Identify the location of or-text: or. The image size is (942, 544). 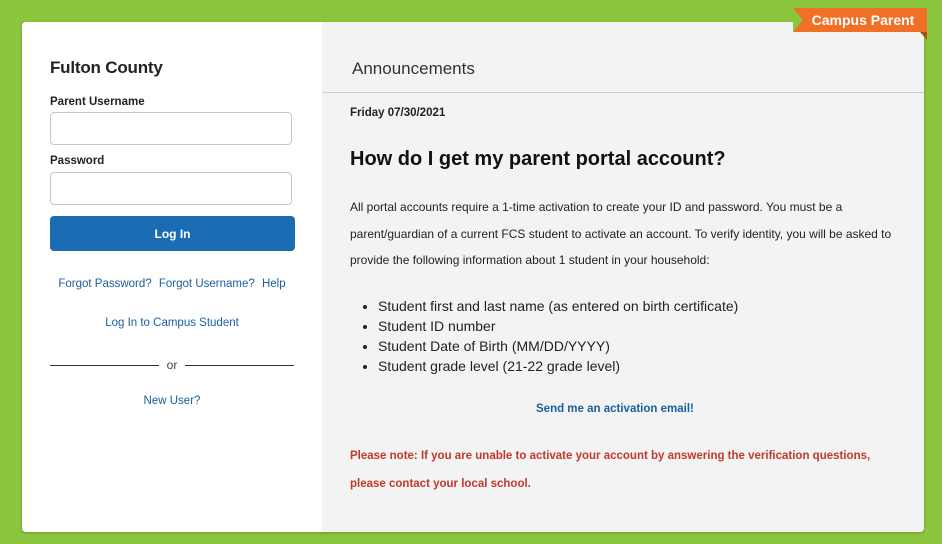
(172, 365).